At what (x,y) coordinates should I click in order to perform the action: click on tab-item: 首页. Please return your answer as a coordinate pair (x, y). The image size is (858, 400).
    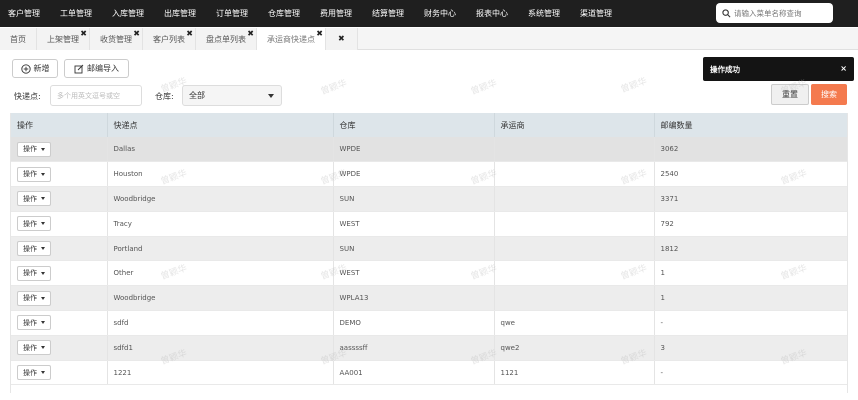
    Looking at the image, I should click on (18, 39).